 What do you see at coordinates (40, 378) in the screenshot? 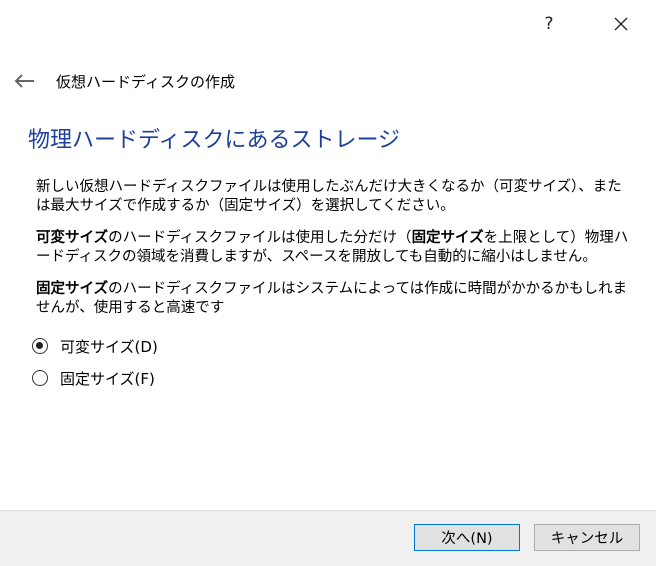
I see `fixed-size-radio` at bounding box center [40, 378].